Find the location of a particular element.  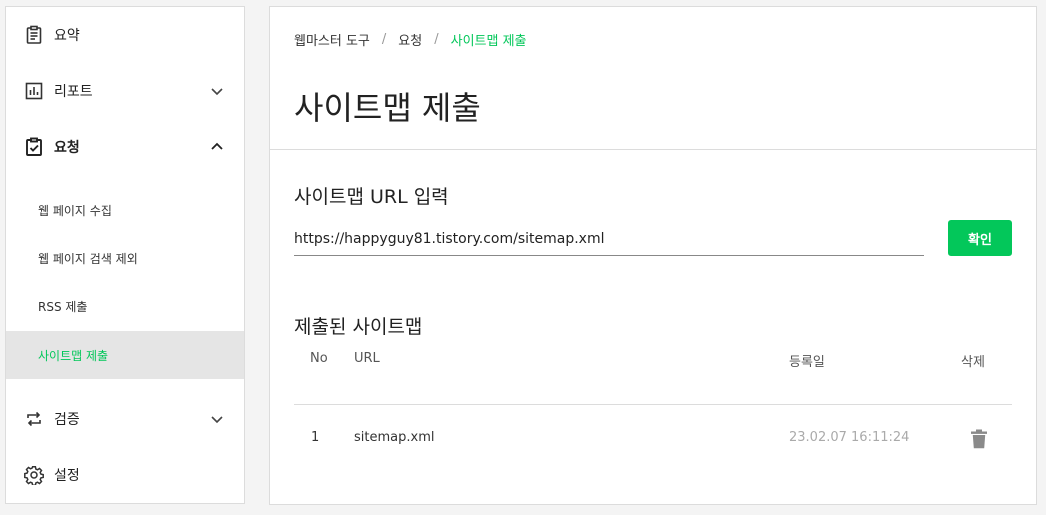

sidebar-subitem-label: 사이트맵 제출 is located at coordinates (73, 355).